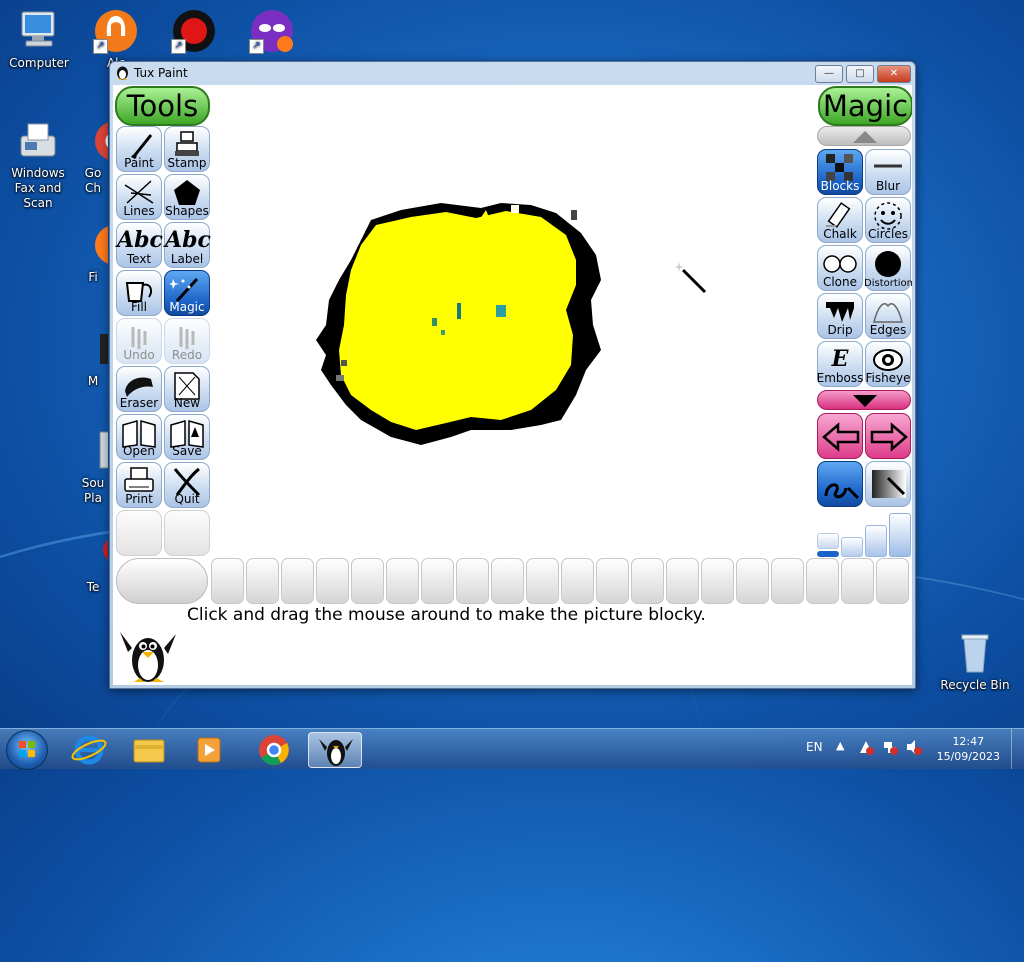 The image size is (1024, 962). I want to click on app-icon, so click(100, 555).